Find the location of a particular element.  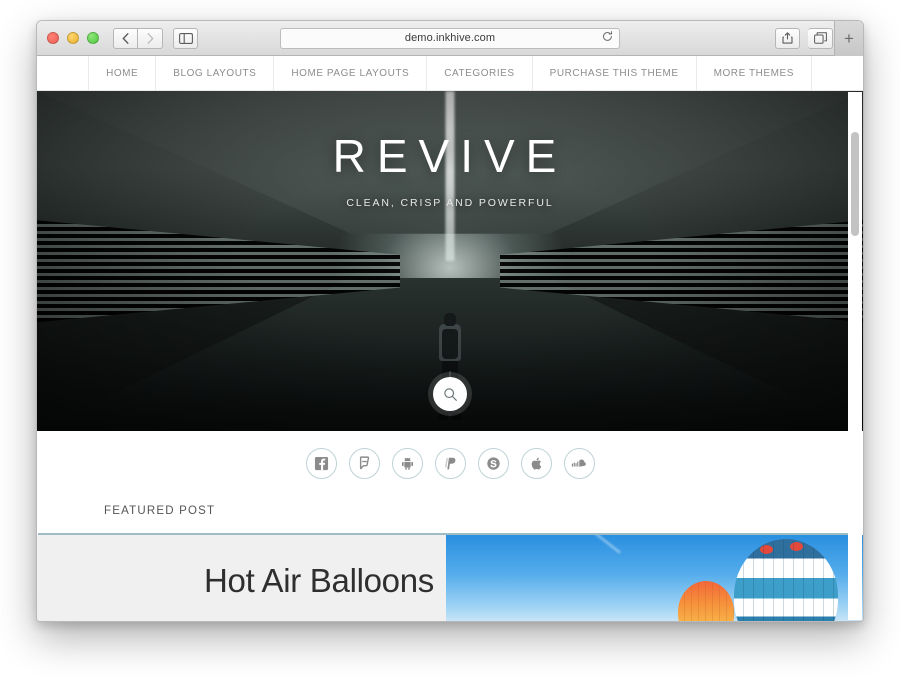

address-bar: demo.inkhive.com is located at coordinates (450, 38).